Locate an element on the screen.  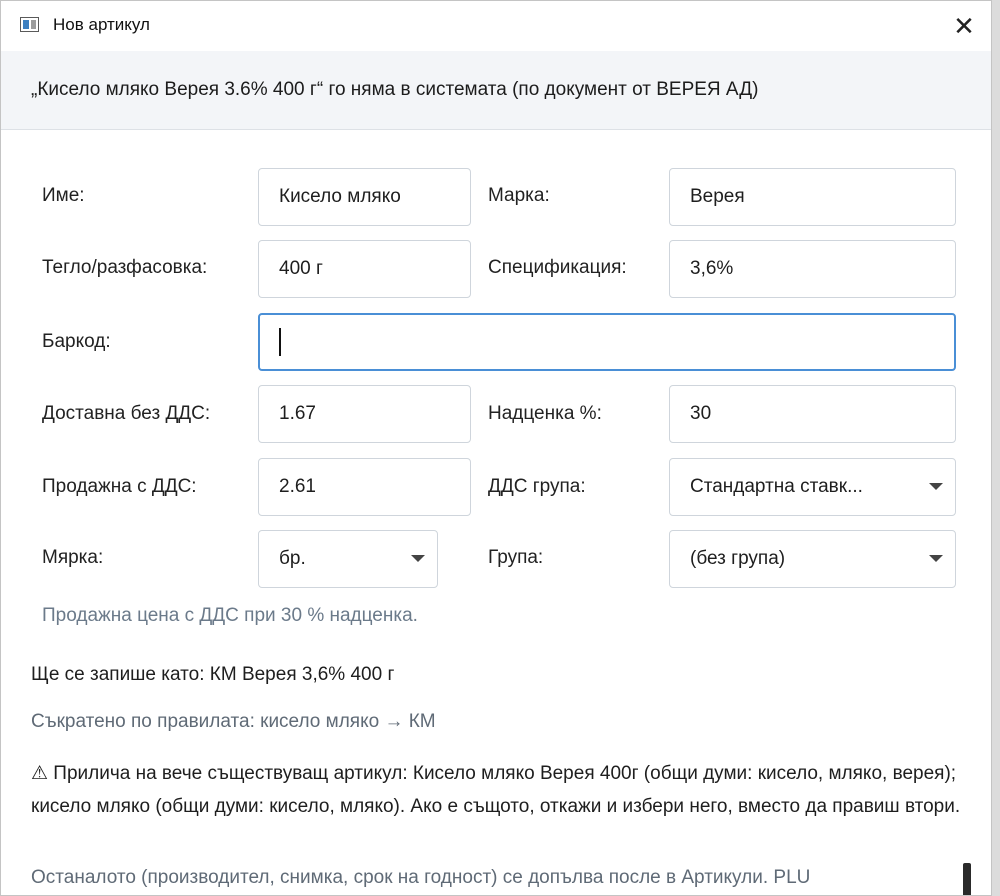
weight-field: 400 г is located at coordinates (364, 269).